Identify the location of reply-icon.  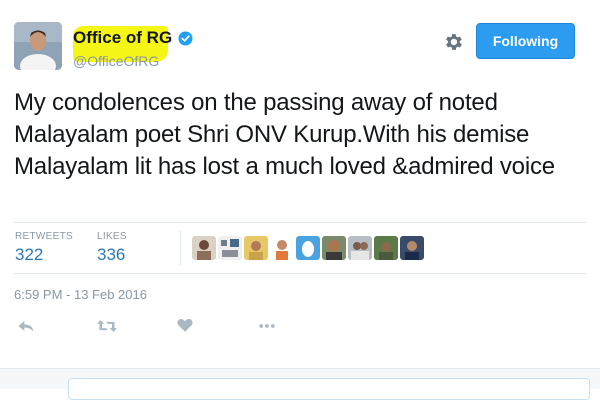
(27, 327).